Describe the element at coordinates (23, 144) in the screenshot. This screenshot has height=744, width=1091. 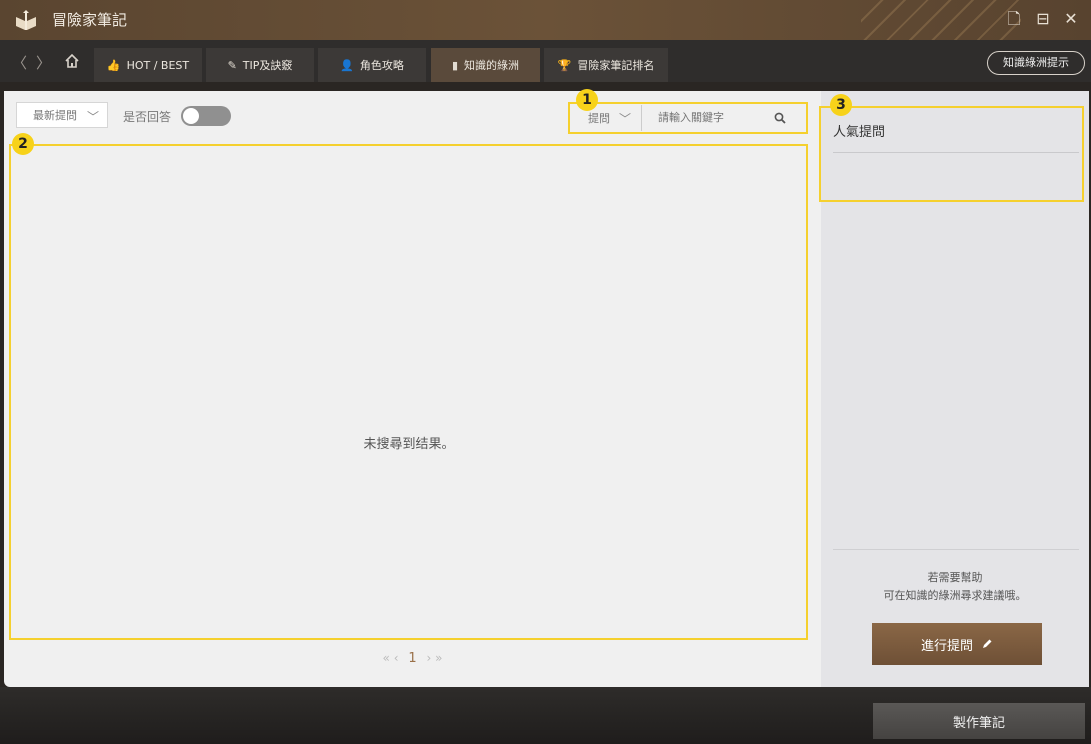
I see `annotation-badge-2: 2` at that location.